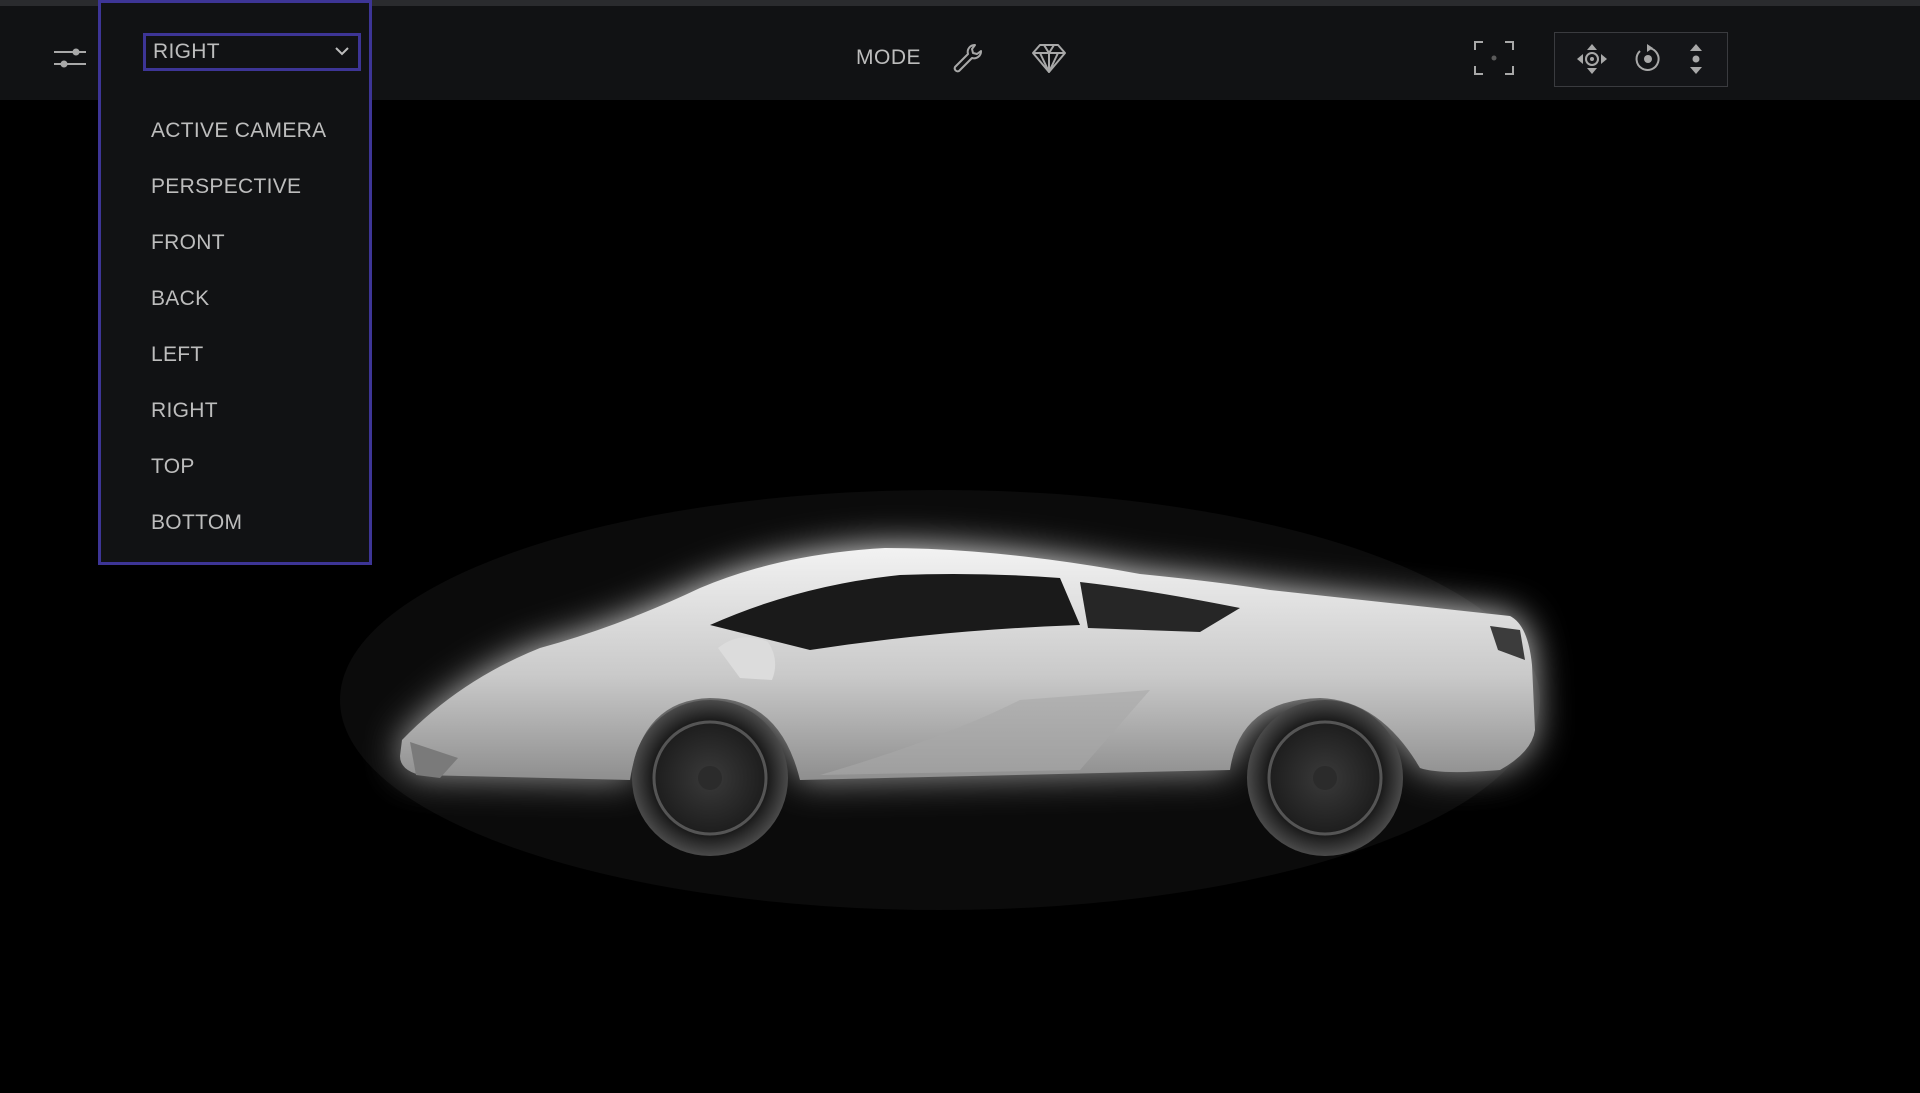 The width and height of the screenshot is (1920, 1093). What do you see at coordinates (186, 51) in the screenshot?
I see `view-select-value: RIGHT` at bounding box center [186, 51].